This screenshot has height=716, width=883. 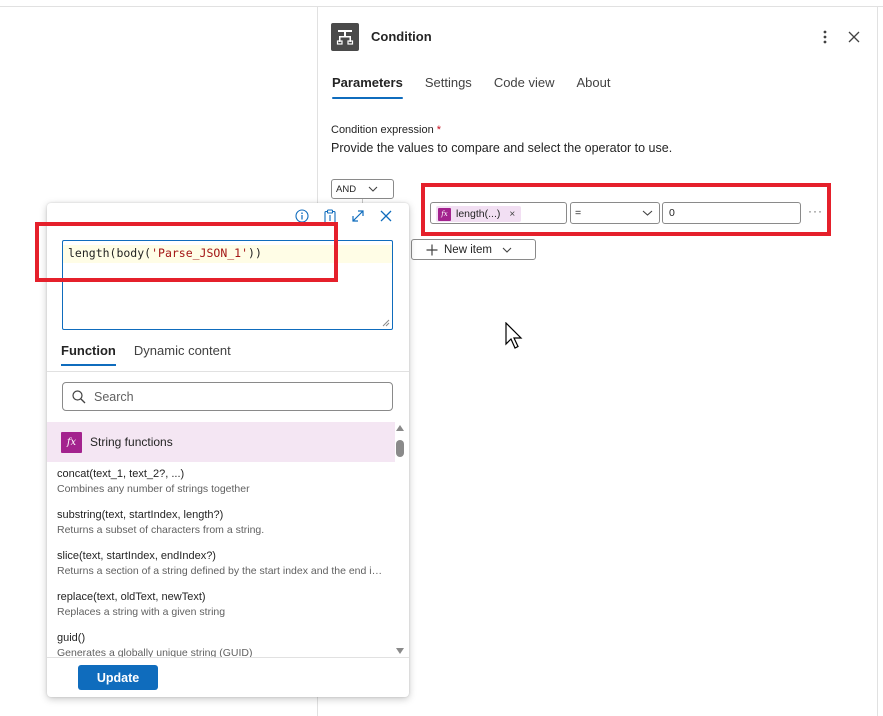 I want to click on expand-icon, so click(x=358, y=216).